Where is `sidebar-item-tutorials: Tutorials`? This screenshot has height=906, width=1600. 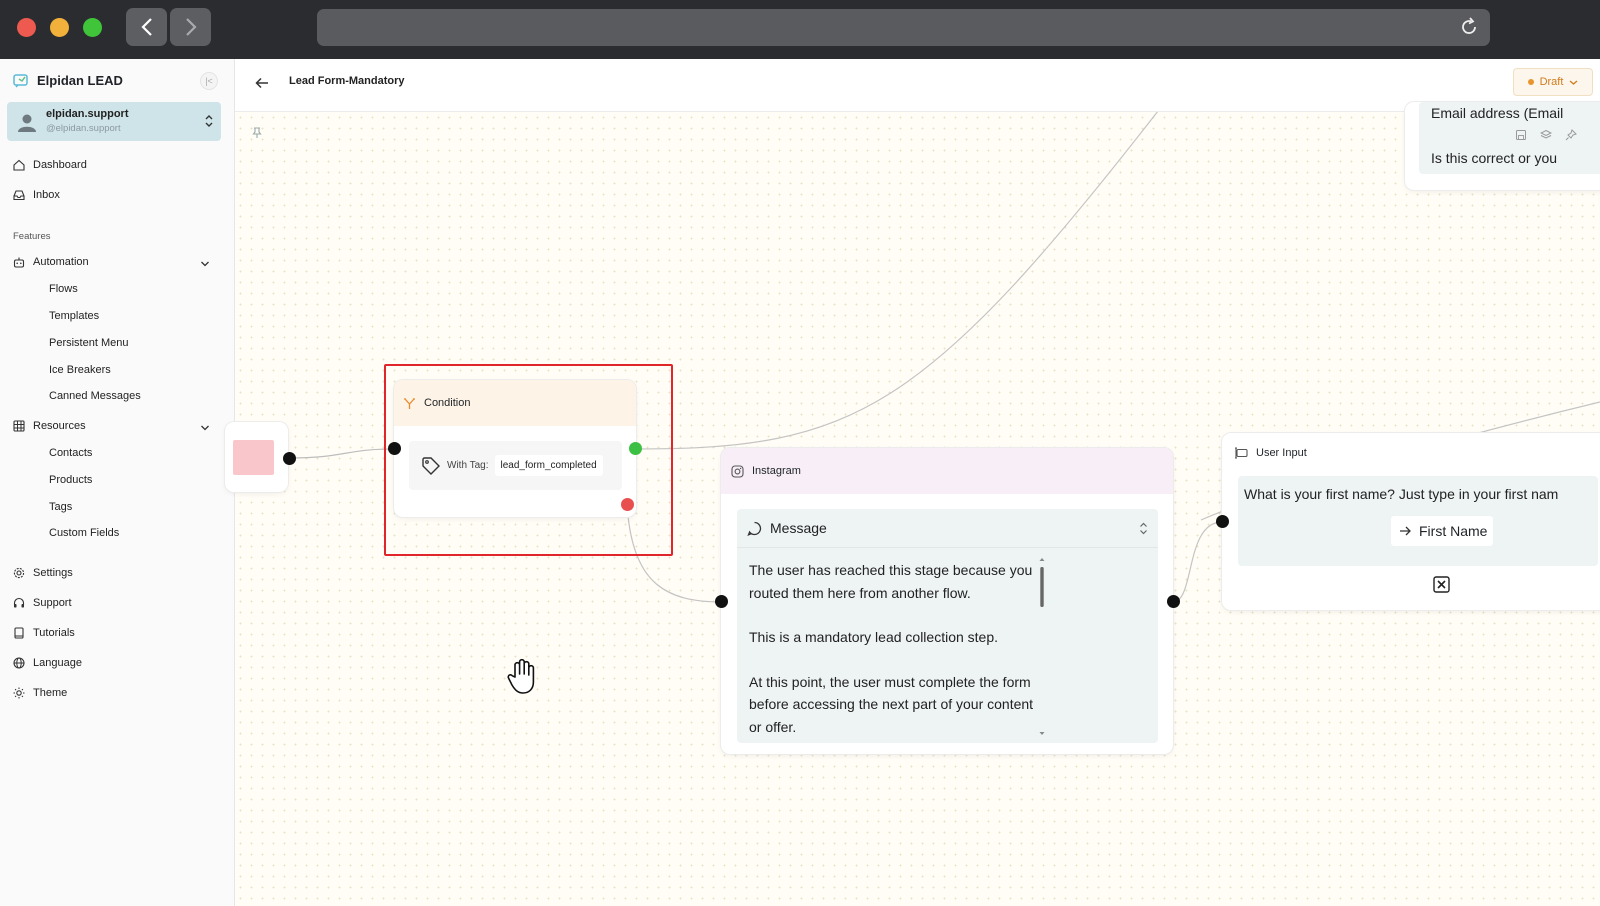 sidebar-item-tutorials: Tutorials is located at coordinates (44, 633).